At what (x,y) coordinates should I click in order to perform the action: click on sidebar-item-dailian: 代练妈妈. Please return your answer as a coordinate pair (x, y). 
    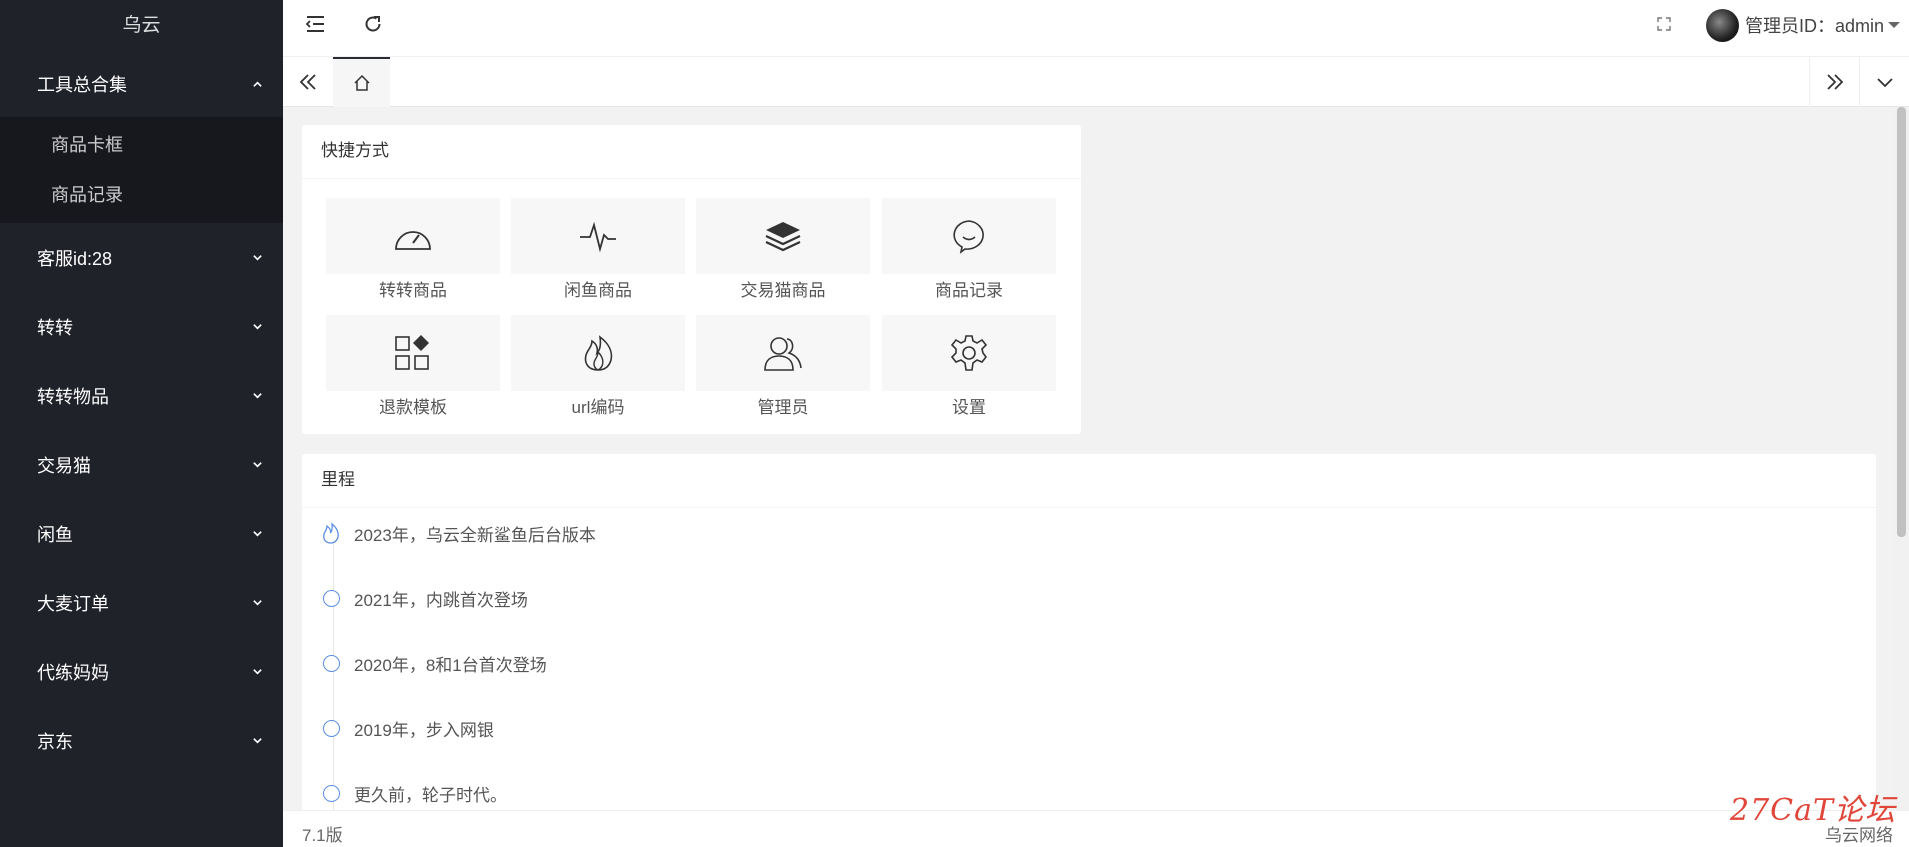
    Looking at the image, I should click on (141, 671).